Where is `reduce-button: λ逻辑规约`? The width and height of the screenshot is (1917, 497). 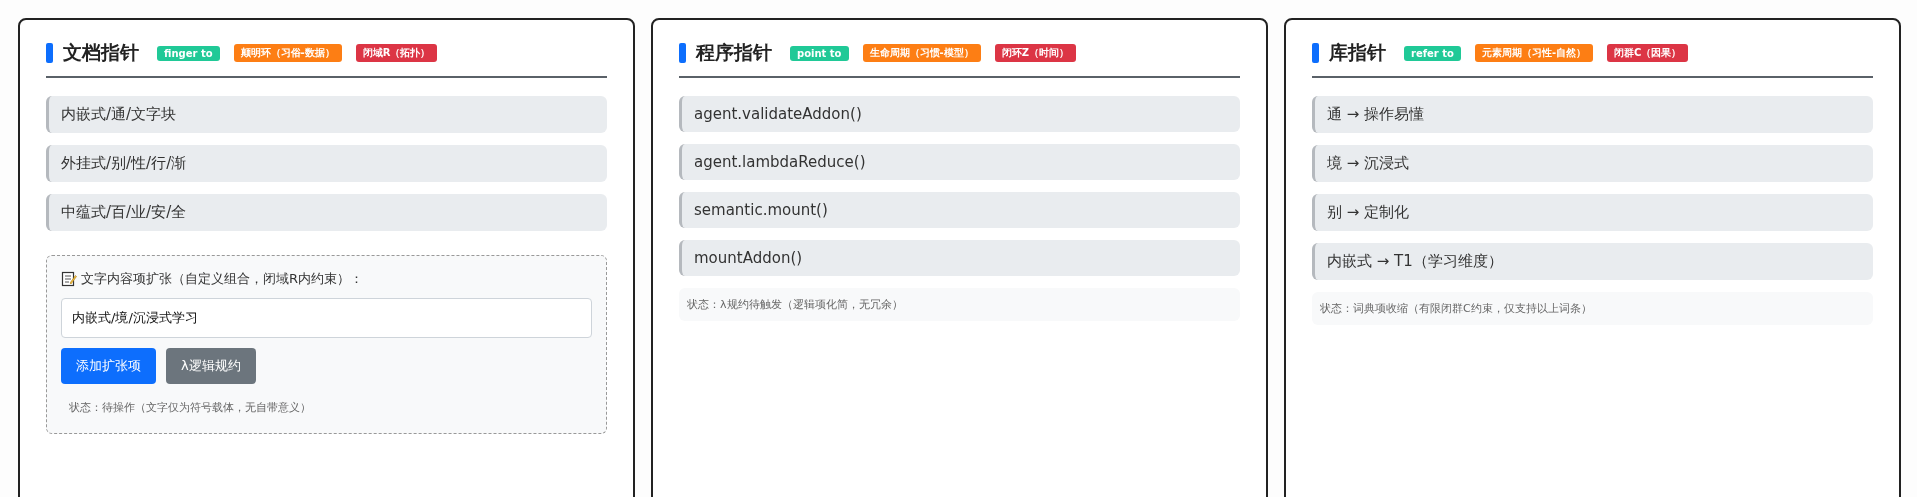
reduce-button: λ逻辑规约 is located at coordinates (211, 366).